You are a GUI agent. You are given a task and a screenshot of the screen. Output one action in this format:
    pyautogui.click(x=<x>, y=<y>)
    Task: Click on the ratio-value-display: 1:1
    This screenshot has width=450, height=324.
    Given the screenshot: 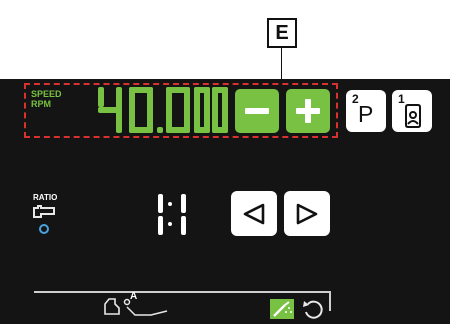 What is the action you would take?
    pyautogui.click(x=177, y=214)
    